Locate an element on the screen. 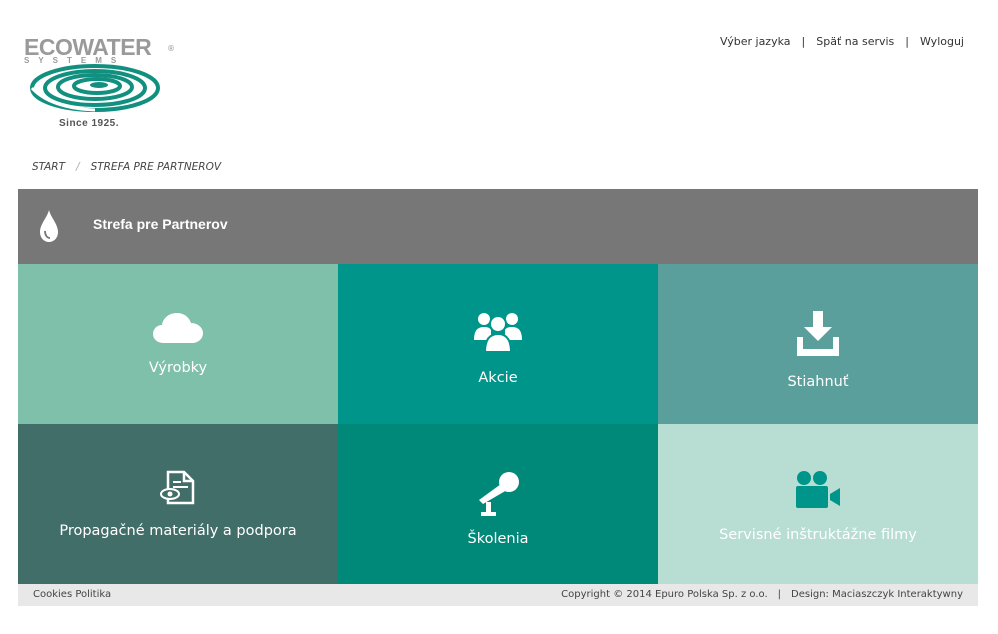  tile-service-videos: Servisné inštruktážne filmy is located at coordinates (818, 504).